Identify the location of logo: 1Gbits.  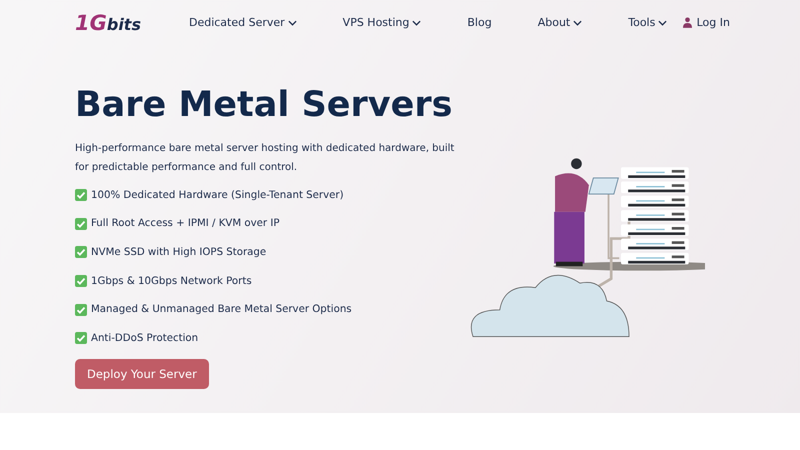
(108, 22).